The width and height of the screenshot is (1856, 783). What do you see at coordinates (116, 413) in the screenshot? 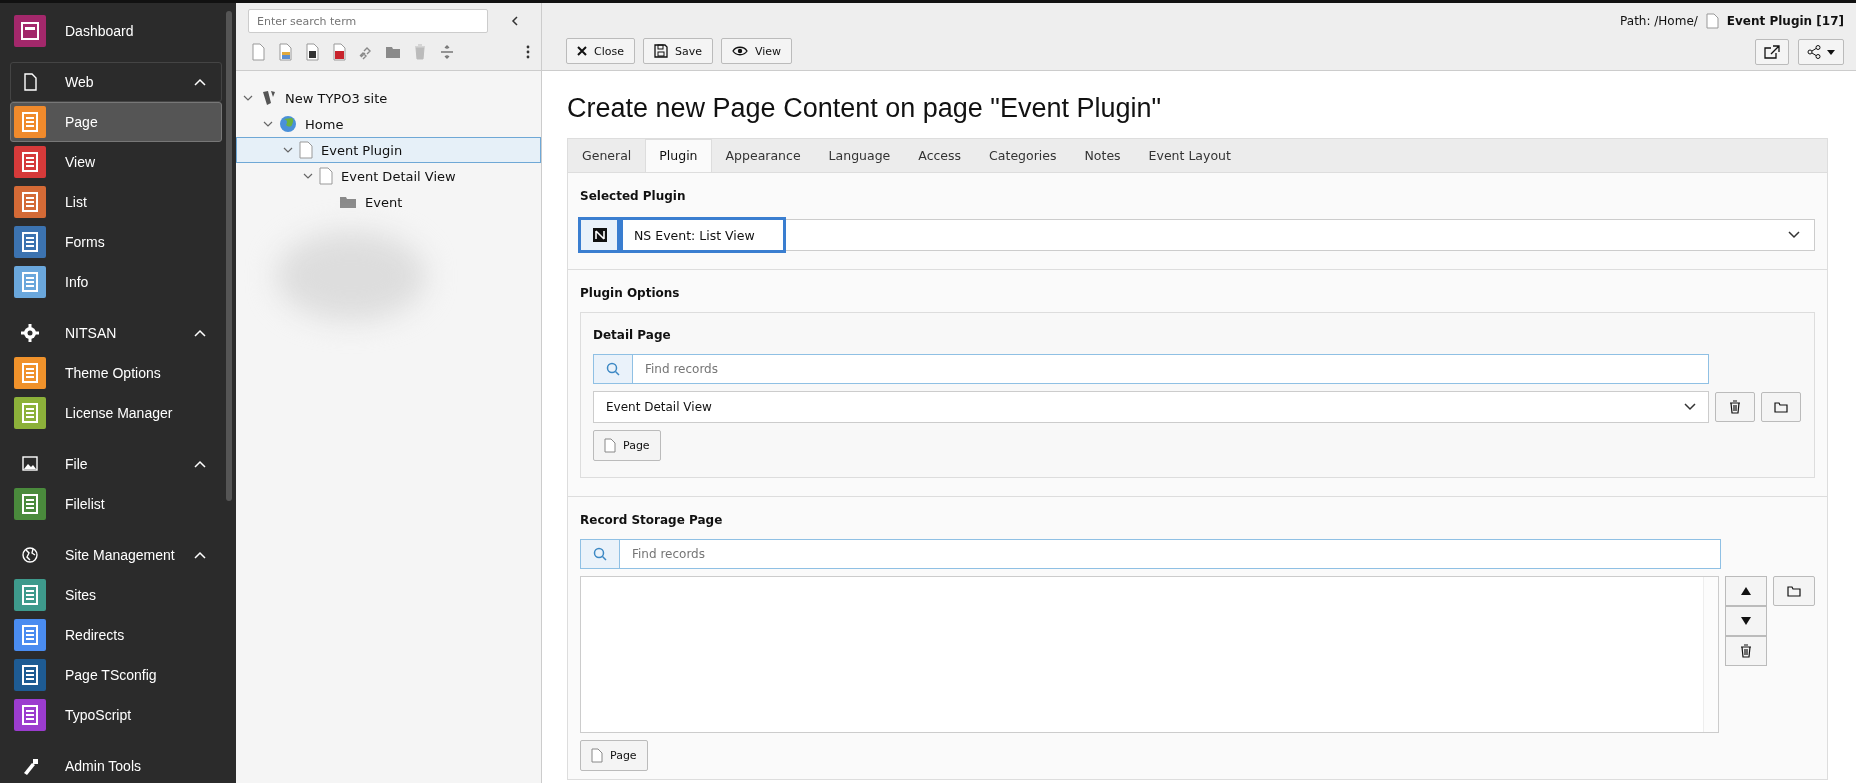
I see `module-menu-item: License Manager` at bounding box center [116, 413].